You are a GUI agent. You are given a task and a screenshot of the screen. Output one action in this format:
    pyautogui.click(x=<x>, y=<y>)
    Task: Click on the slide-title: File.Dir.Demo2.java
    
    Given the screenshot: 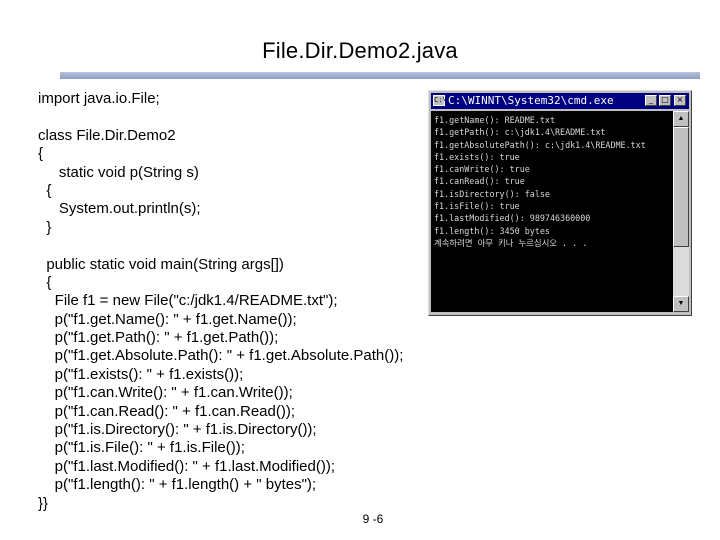 What is the action you would take?
    pyautogui.click(x=360, y=50)
    